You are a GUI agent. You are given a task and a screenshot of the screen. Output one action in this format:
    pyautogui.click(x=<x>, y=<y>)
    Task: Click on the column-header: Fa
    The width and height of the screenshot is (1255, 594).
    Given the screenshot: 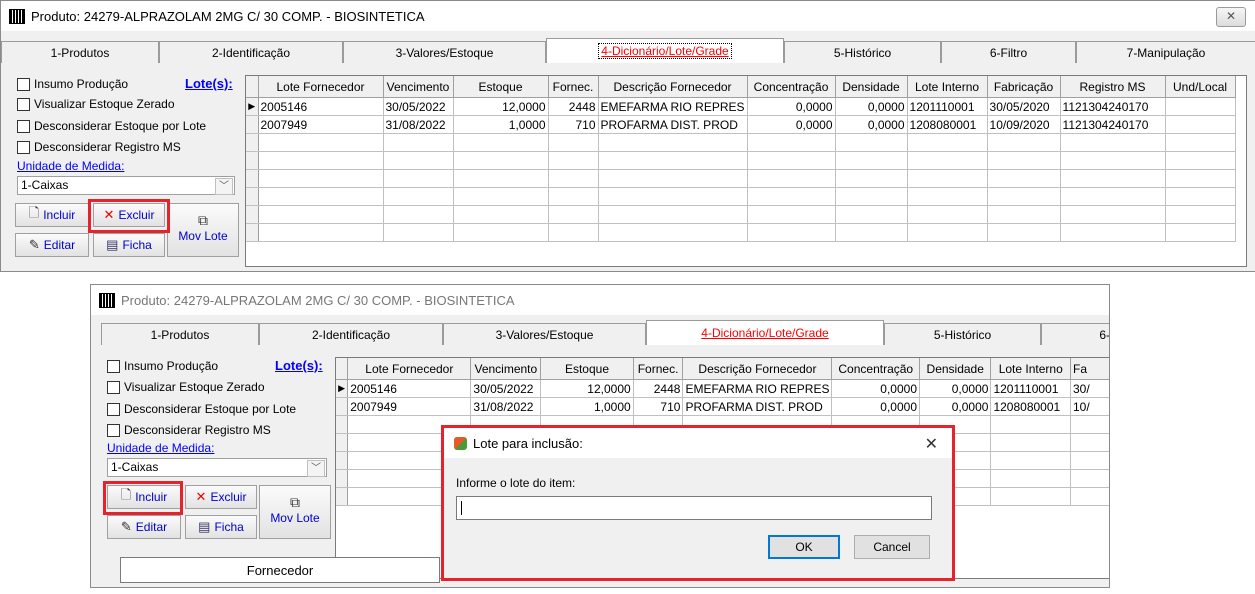 What is the action you would take?
    pyautogui.click(x=1089, y=369)
    